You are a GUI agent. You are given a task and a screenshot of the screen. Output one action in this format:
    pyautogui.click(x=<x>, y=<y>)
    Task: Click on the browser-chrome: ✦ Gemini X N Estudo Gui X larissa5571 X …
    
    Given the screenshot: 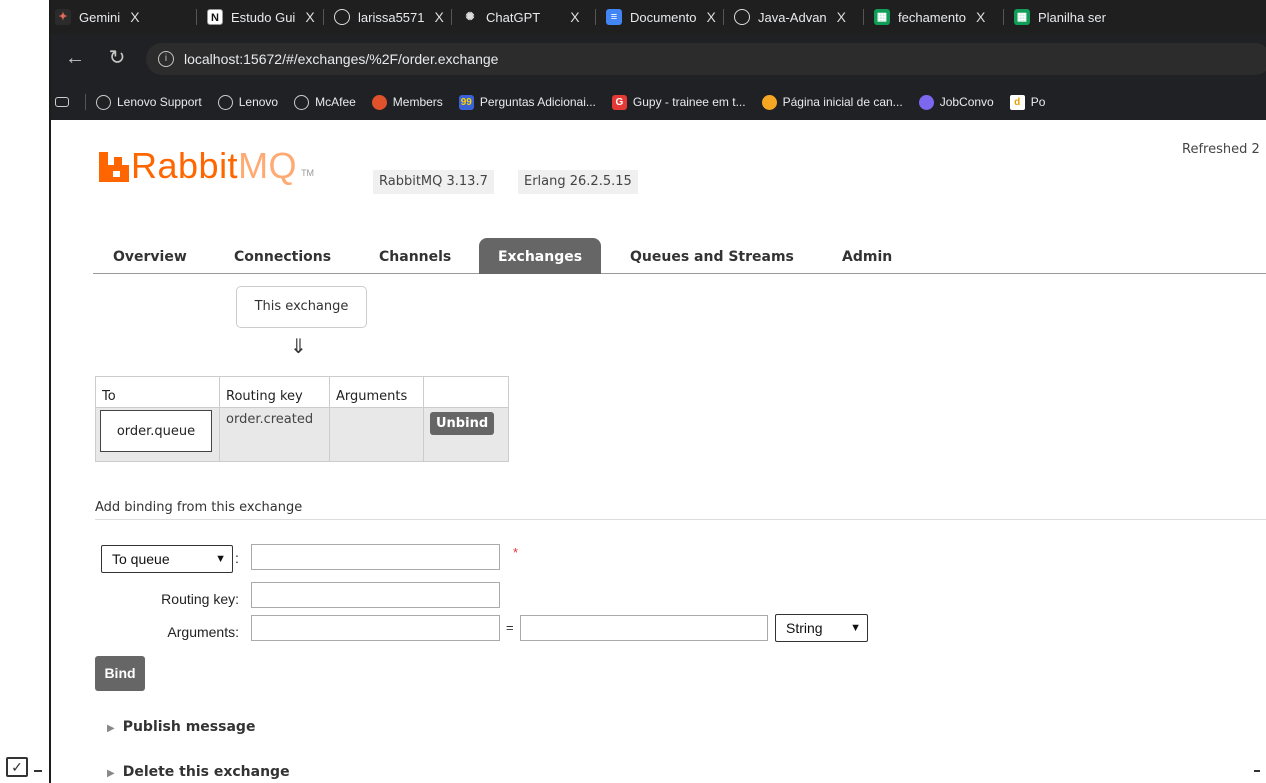 What is the action you would take?
    pyautogui.click(x=658, y=60)
    